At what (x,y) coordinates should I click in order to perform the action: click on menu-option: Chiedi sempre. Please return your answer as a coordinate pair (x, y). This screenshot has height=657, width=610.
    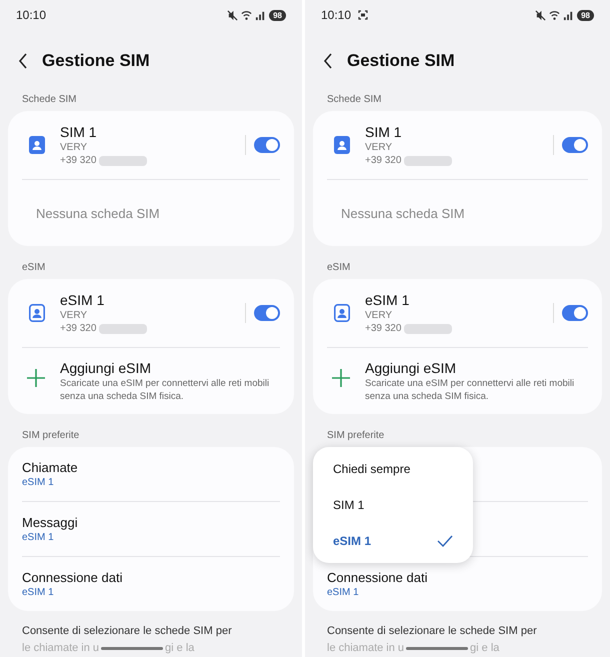
    Looking at the image, I should click on (393, 468).